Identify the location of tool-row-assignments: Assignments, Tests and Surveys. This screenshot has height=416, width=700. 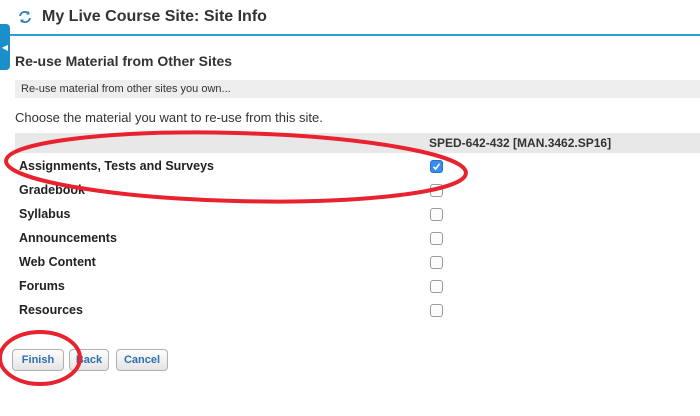
(357, 169).